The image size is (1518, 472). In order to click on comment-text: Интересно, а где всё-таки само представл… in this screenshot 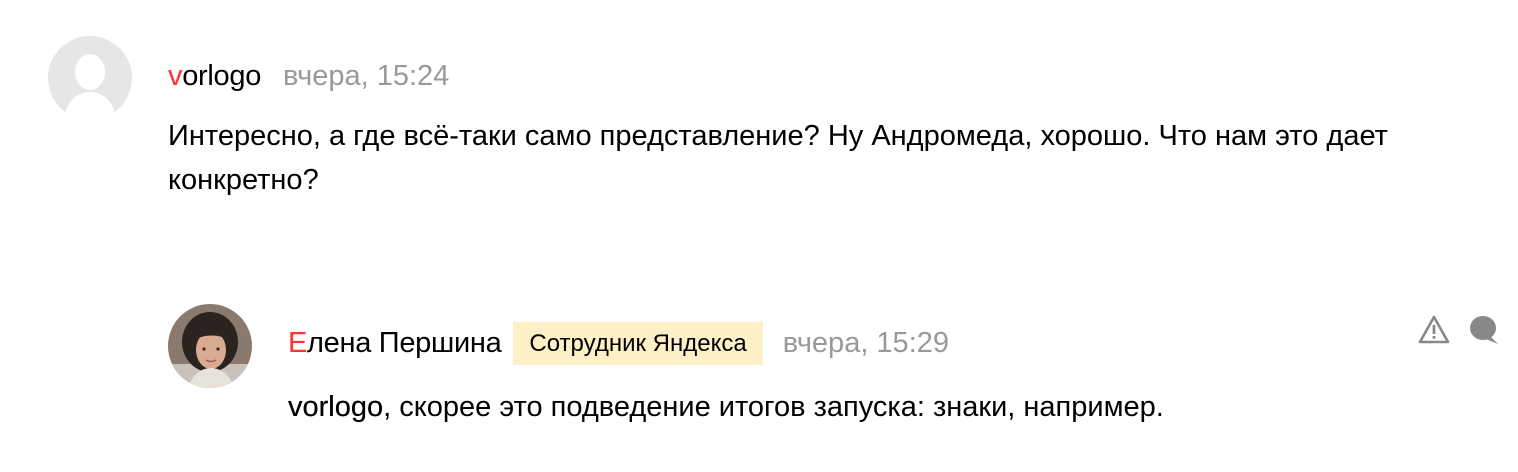, I will do `click(778, 158)`.